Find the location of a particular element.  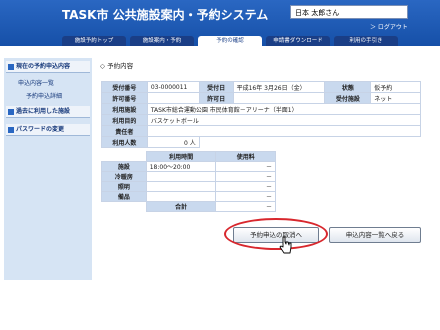

back-to-list-button: 申込内容一覧へ戻る is located at coordinates (375, 235).